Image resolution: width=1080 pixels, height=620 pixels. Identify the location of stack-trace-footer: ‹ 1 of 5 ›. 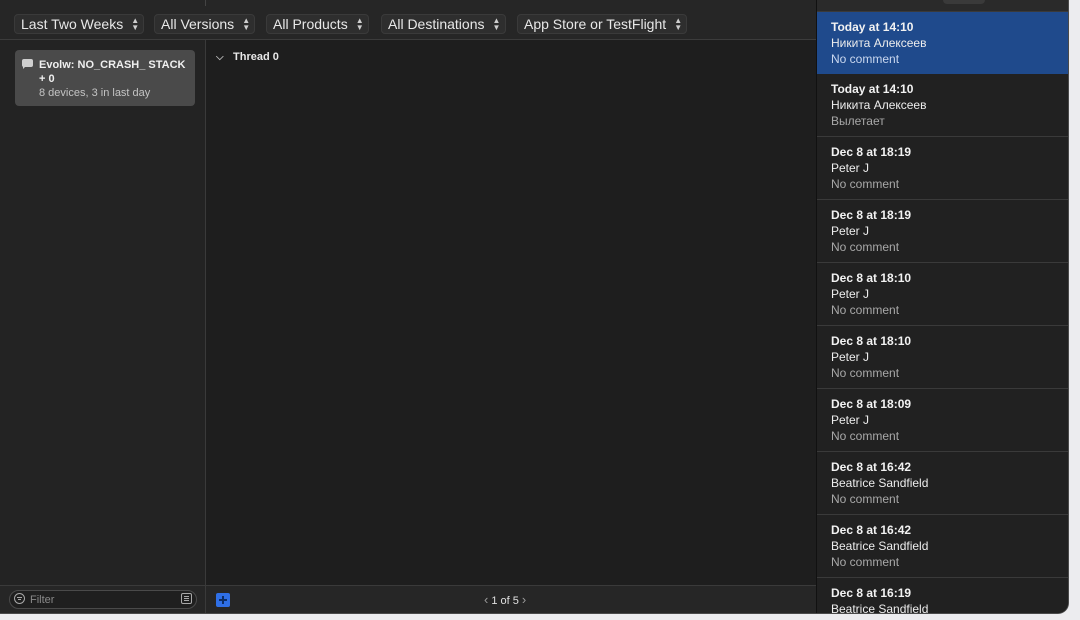
(511, 599).